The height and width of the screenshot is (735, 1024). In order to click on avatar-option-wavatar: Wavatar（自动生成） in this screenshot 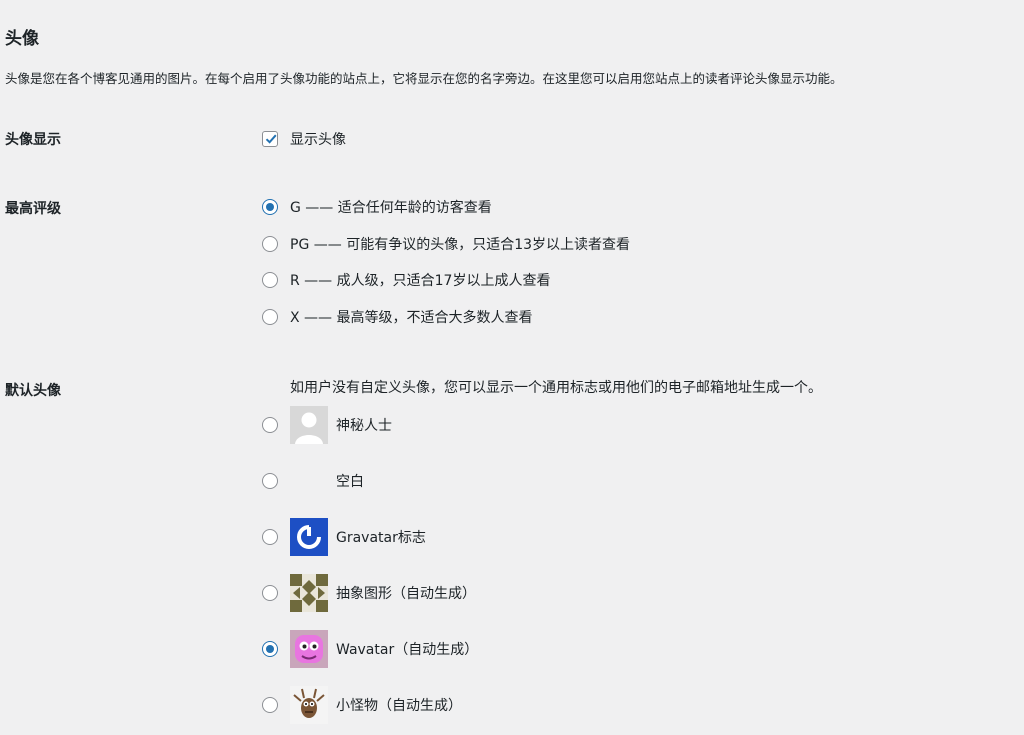, I will do `click(370, 649)`.